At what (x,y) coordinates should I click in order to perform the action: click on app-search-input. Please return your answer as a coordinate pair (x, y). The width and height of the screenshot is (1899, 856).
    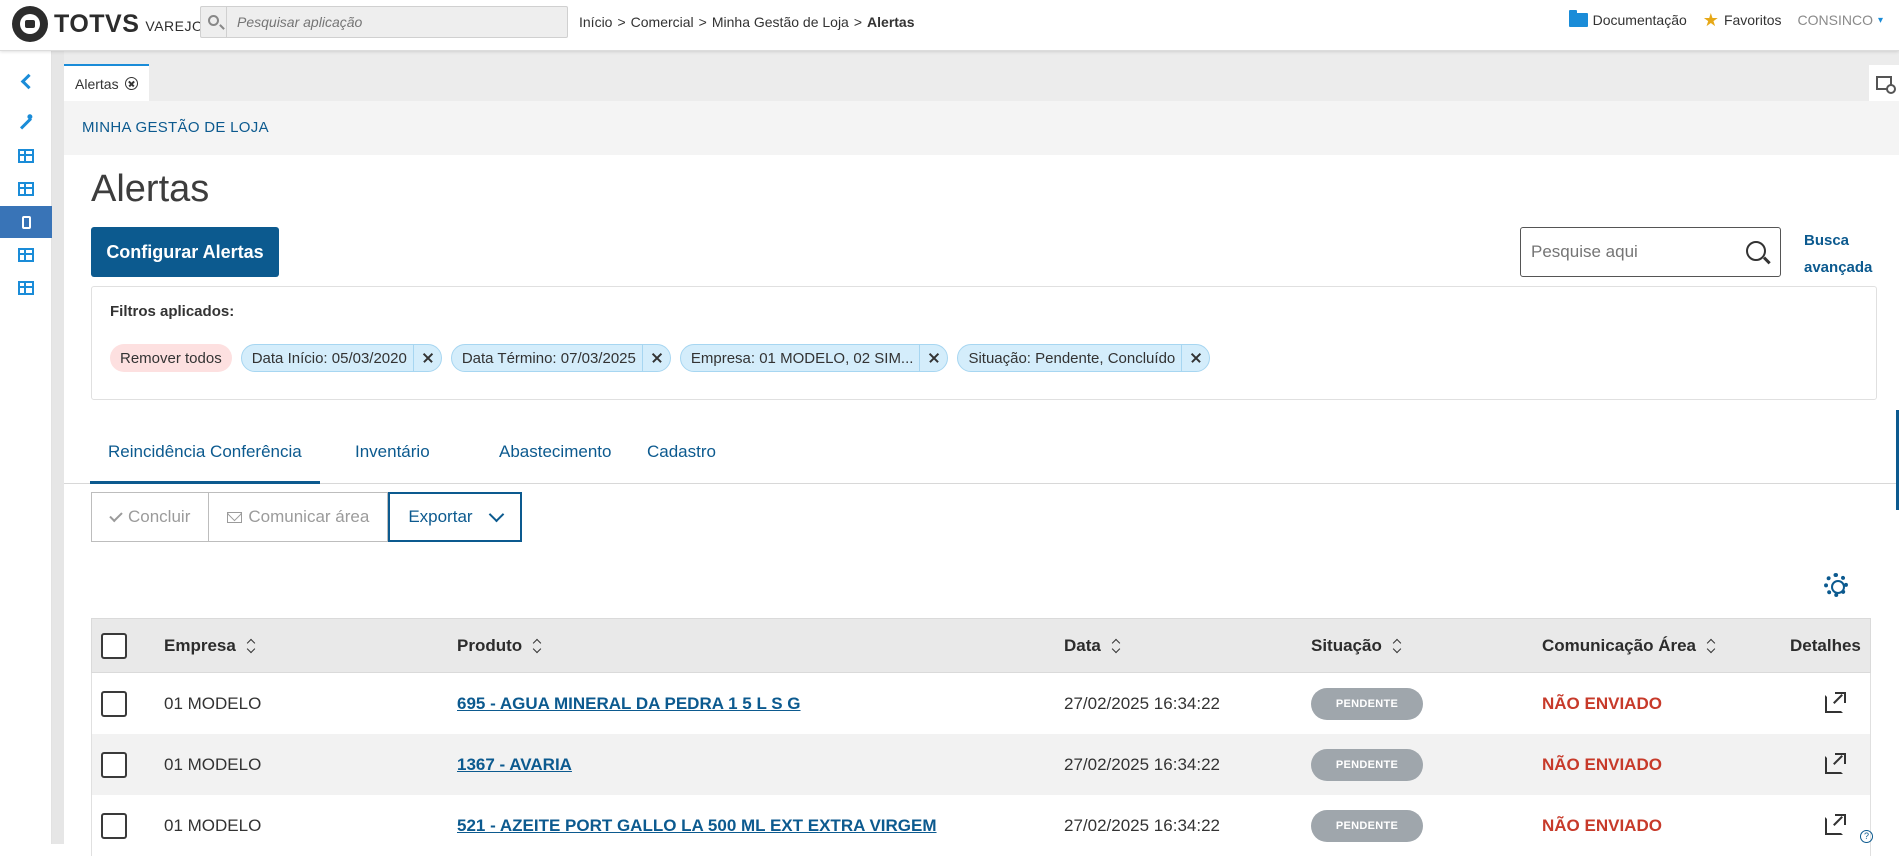
    Looking at the image, I should click on (392, 22).